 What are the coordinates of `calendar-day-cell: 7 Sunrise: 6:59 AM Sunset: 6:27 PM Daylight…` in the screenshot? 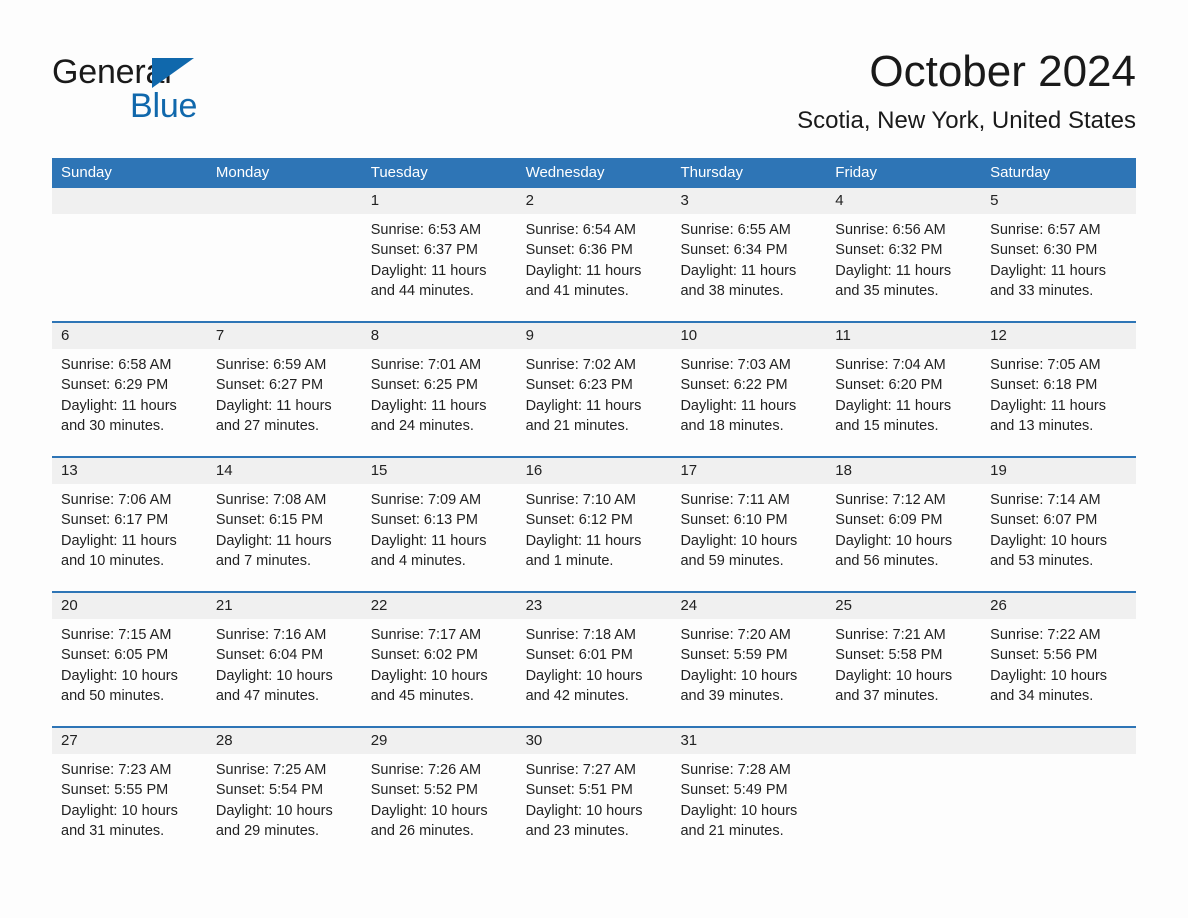 It's located at (284, 389).